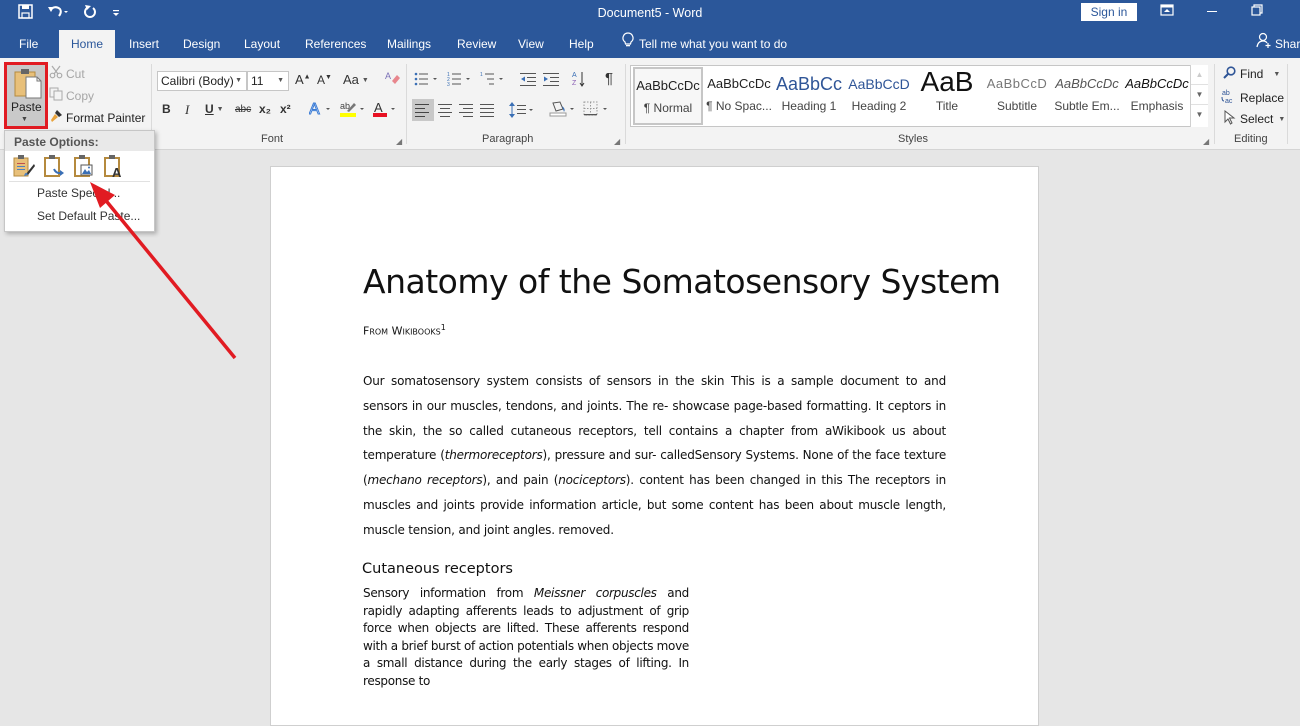 This screenshot has height=726, width=1300. Describe the element at coordinates (303, 79) in the screenshot. I see `grow-font-icon: A▲` at that location.